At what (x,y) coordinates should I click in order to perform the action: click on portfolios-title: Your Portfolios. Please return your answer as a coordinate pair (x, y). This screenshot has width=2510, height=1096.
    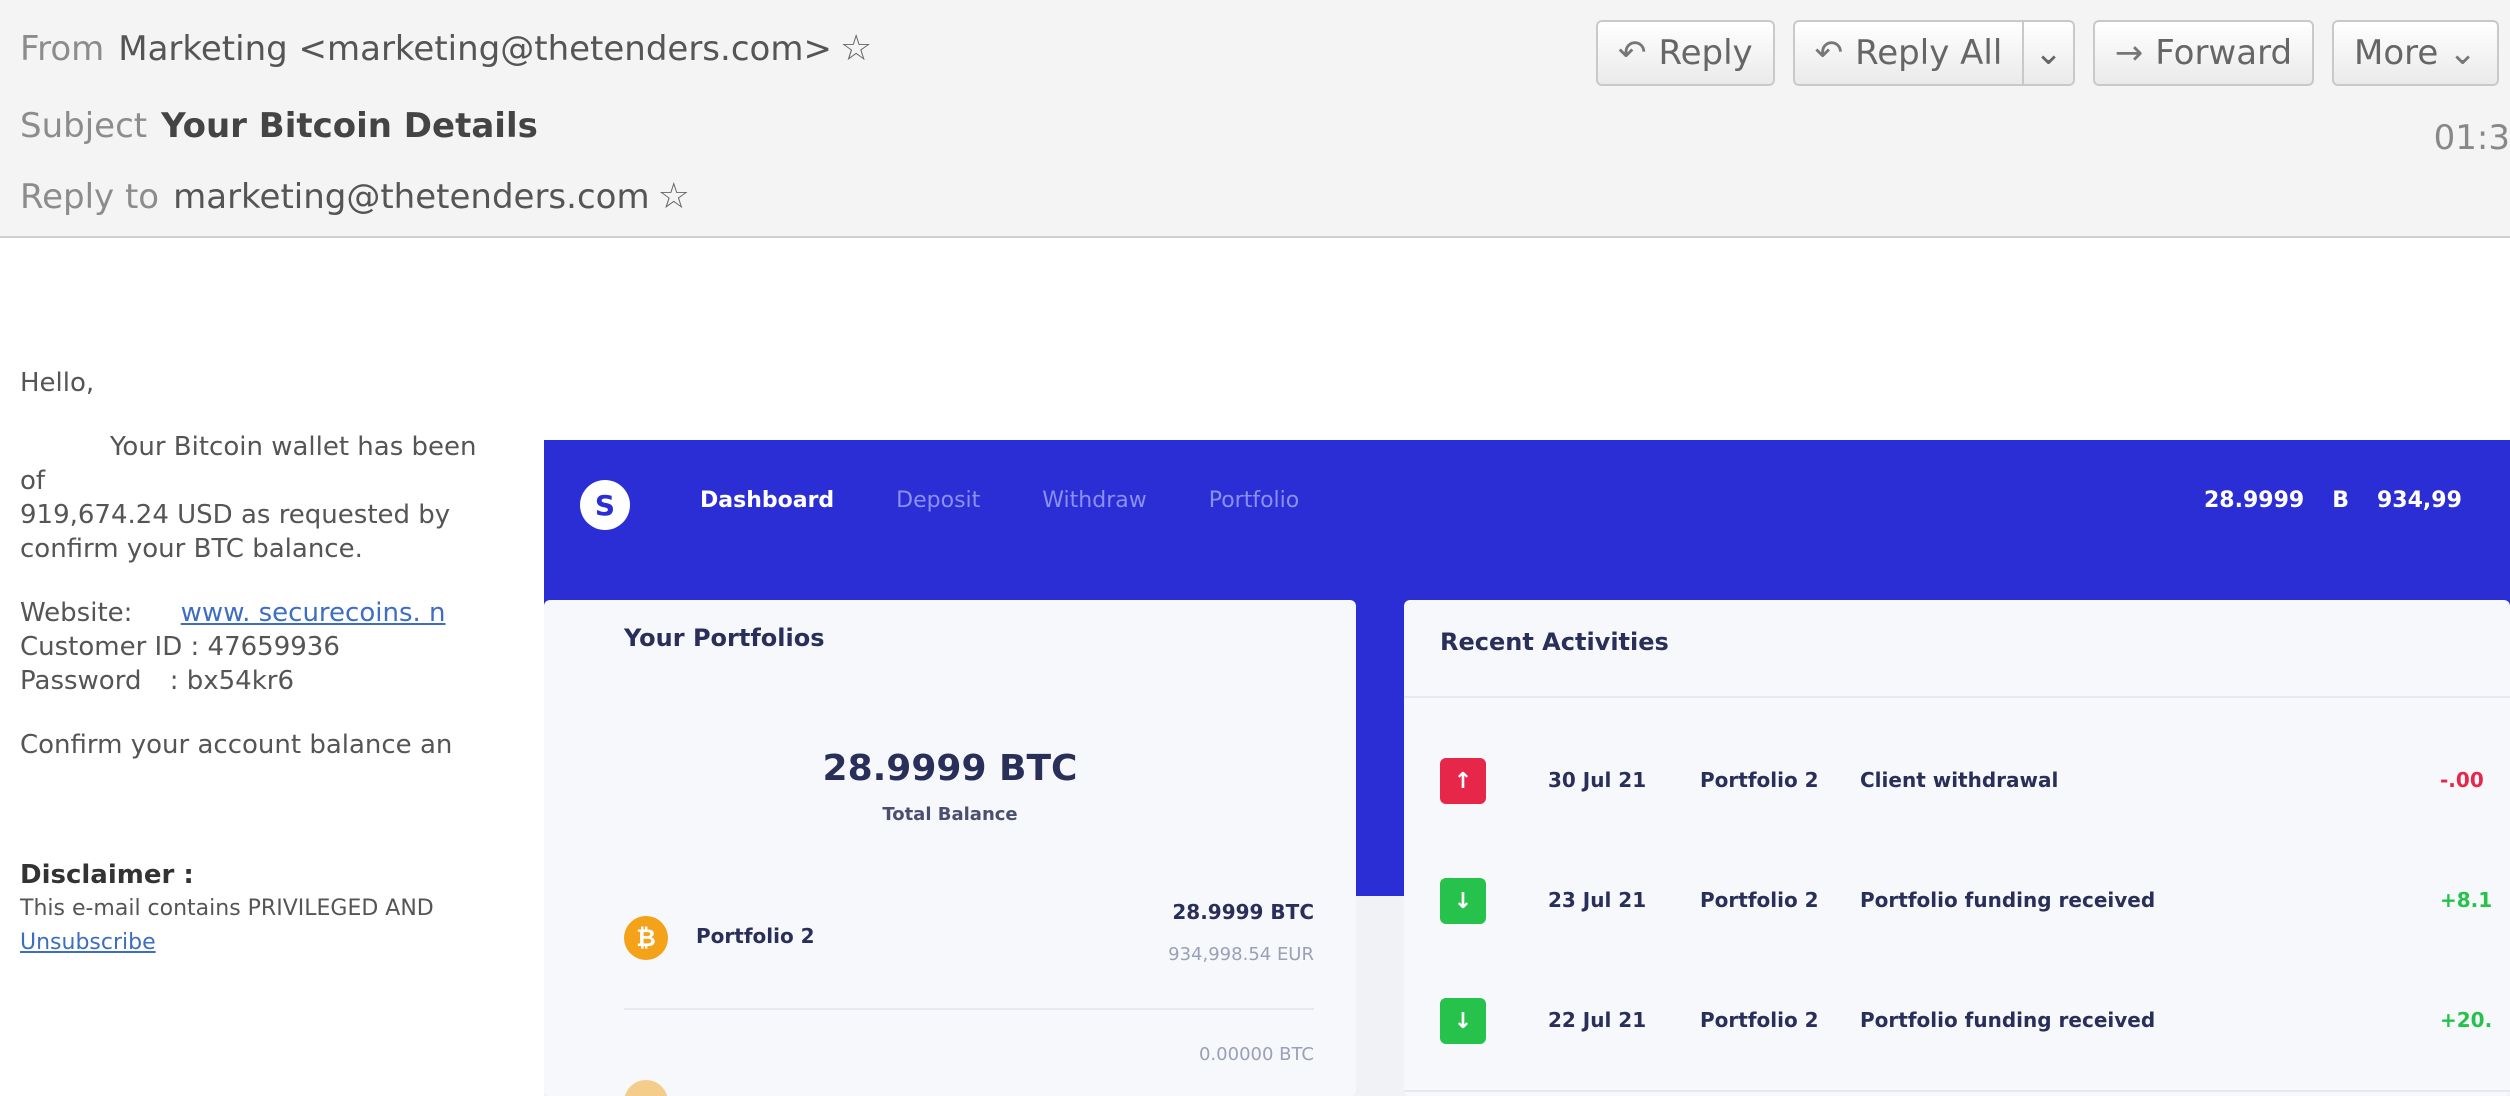
    Looking at the image, I should click on (724, 638).